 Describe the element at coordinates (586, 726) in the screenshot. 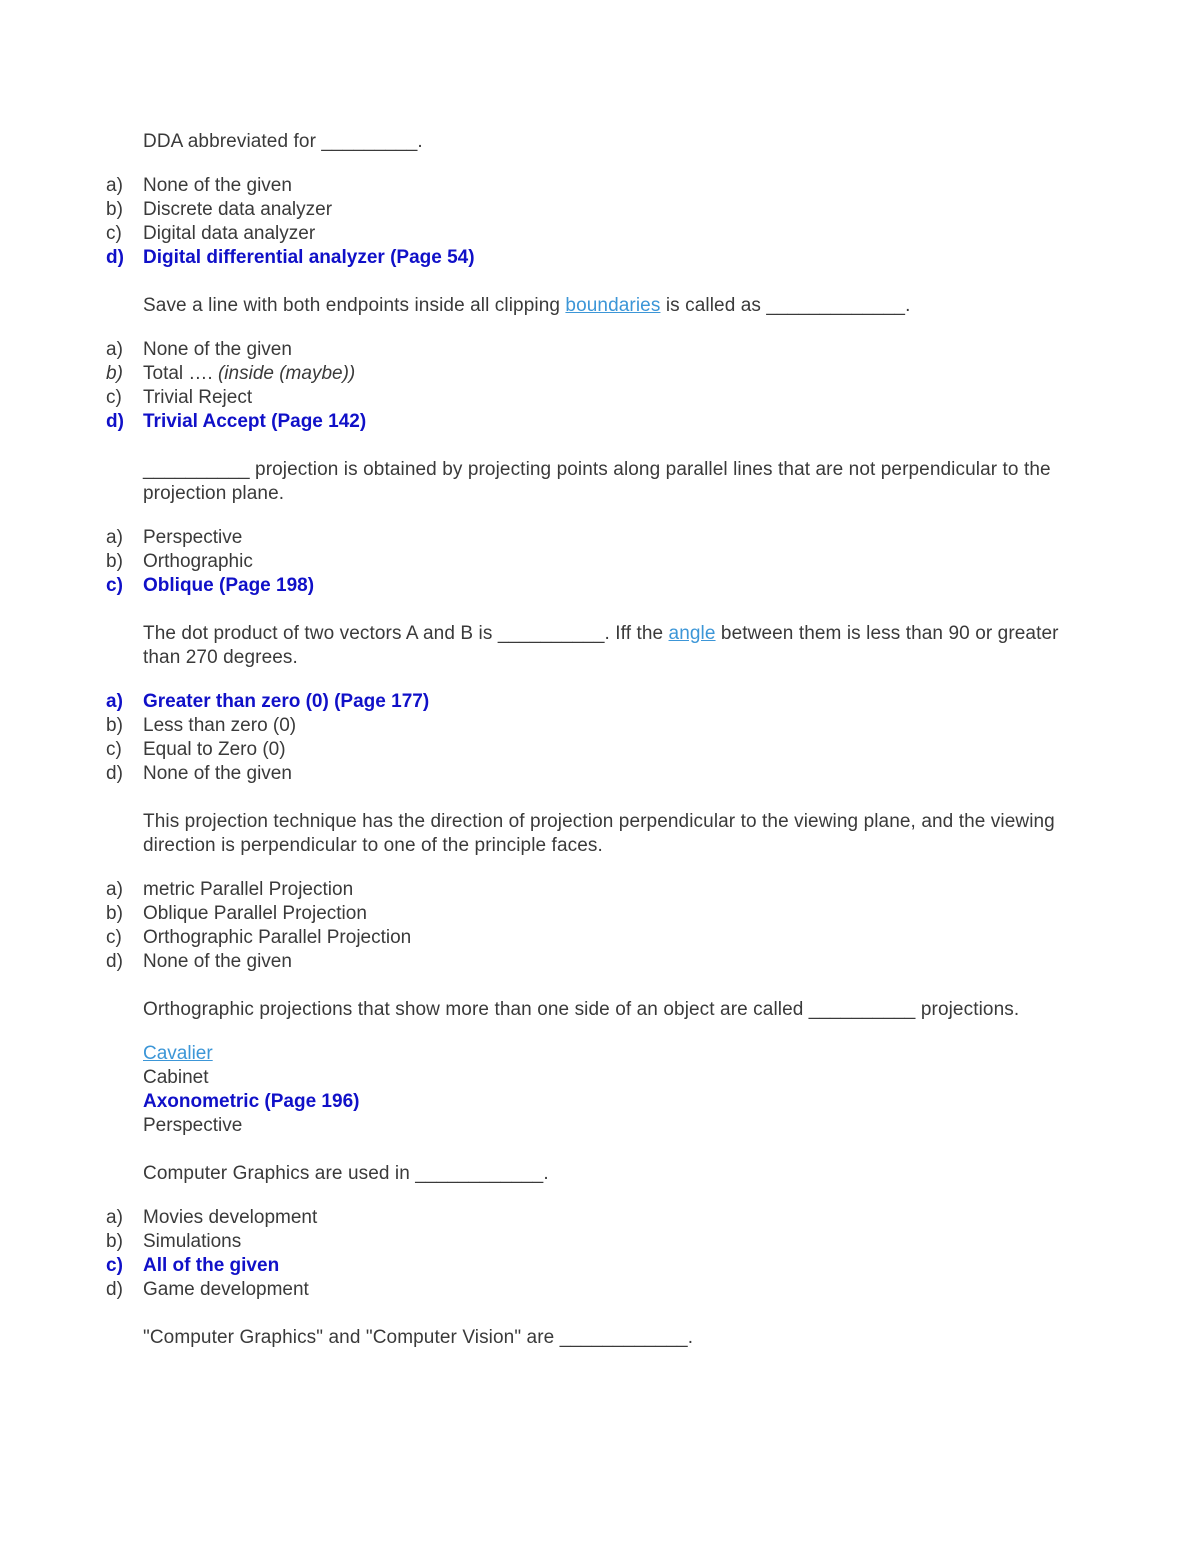

I see `option: b) Less than zero (0)` at that location.